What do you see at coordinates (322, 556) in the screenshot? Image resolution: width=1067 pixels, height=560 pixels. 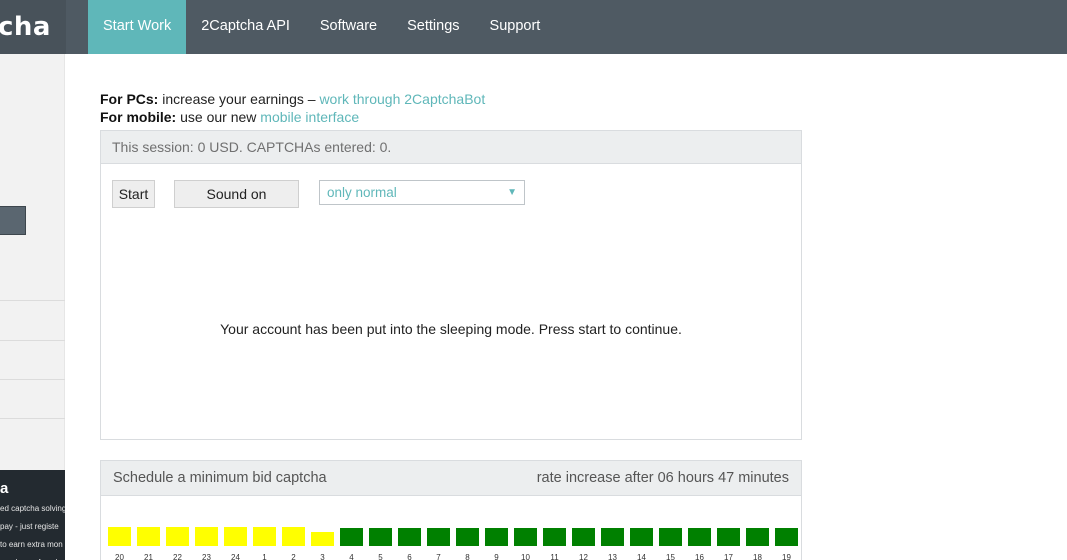 I see `hour-label: 3` at bounding box center [322, 556].